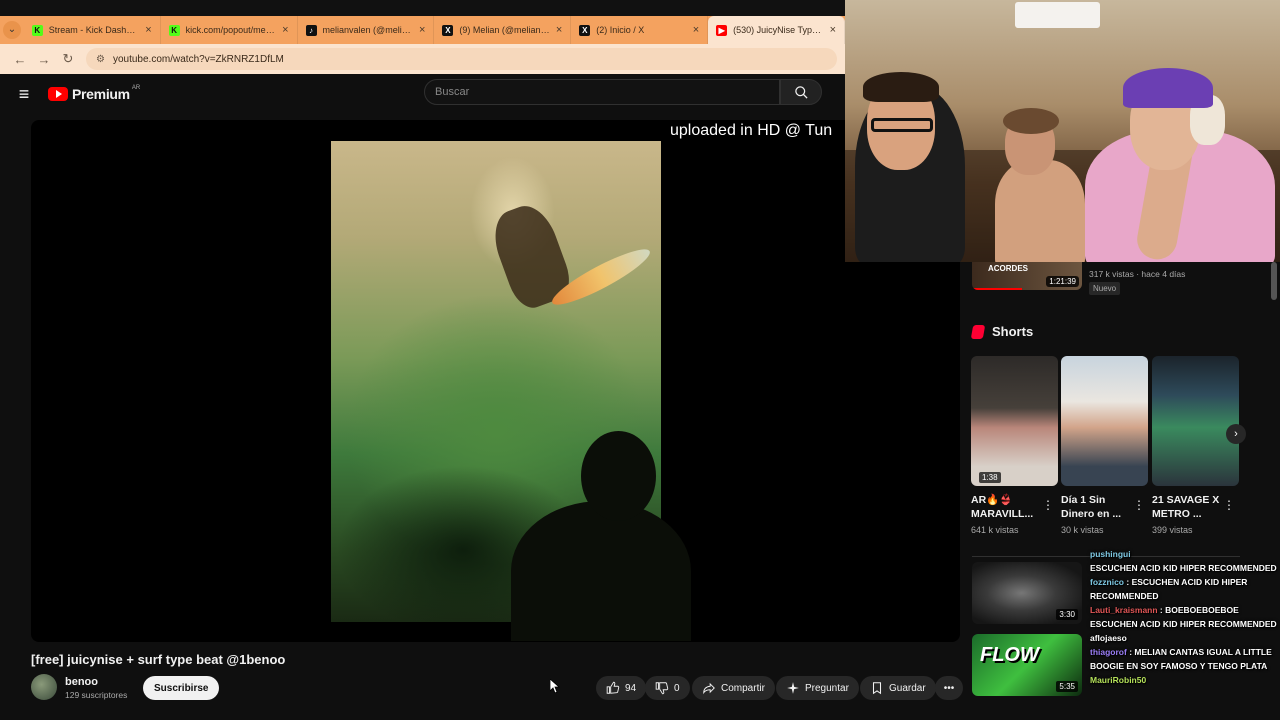 The height and width of the screenshot is (720, 1280). Describe the element at coordinates (1014, 421) in the screenshot. I see `short-thumbnail: 1:38` at that location.